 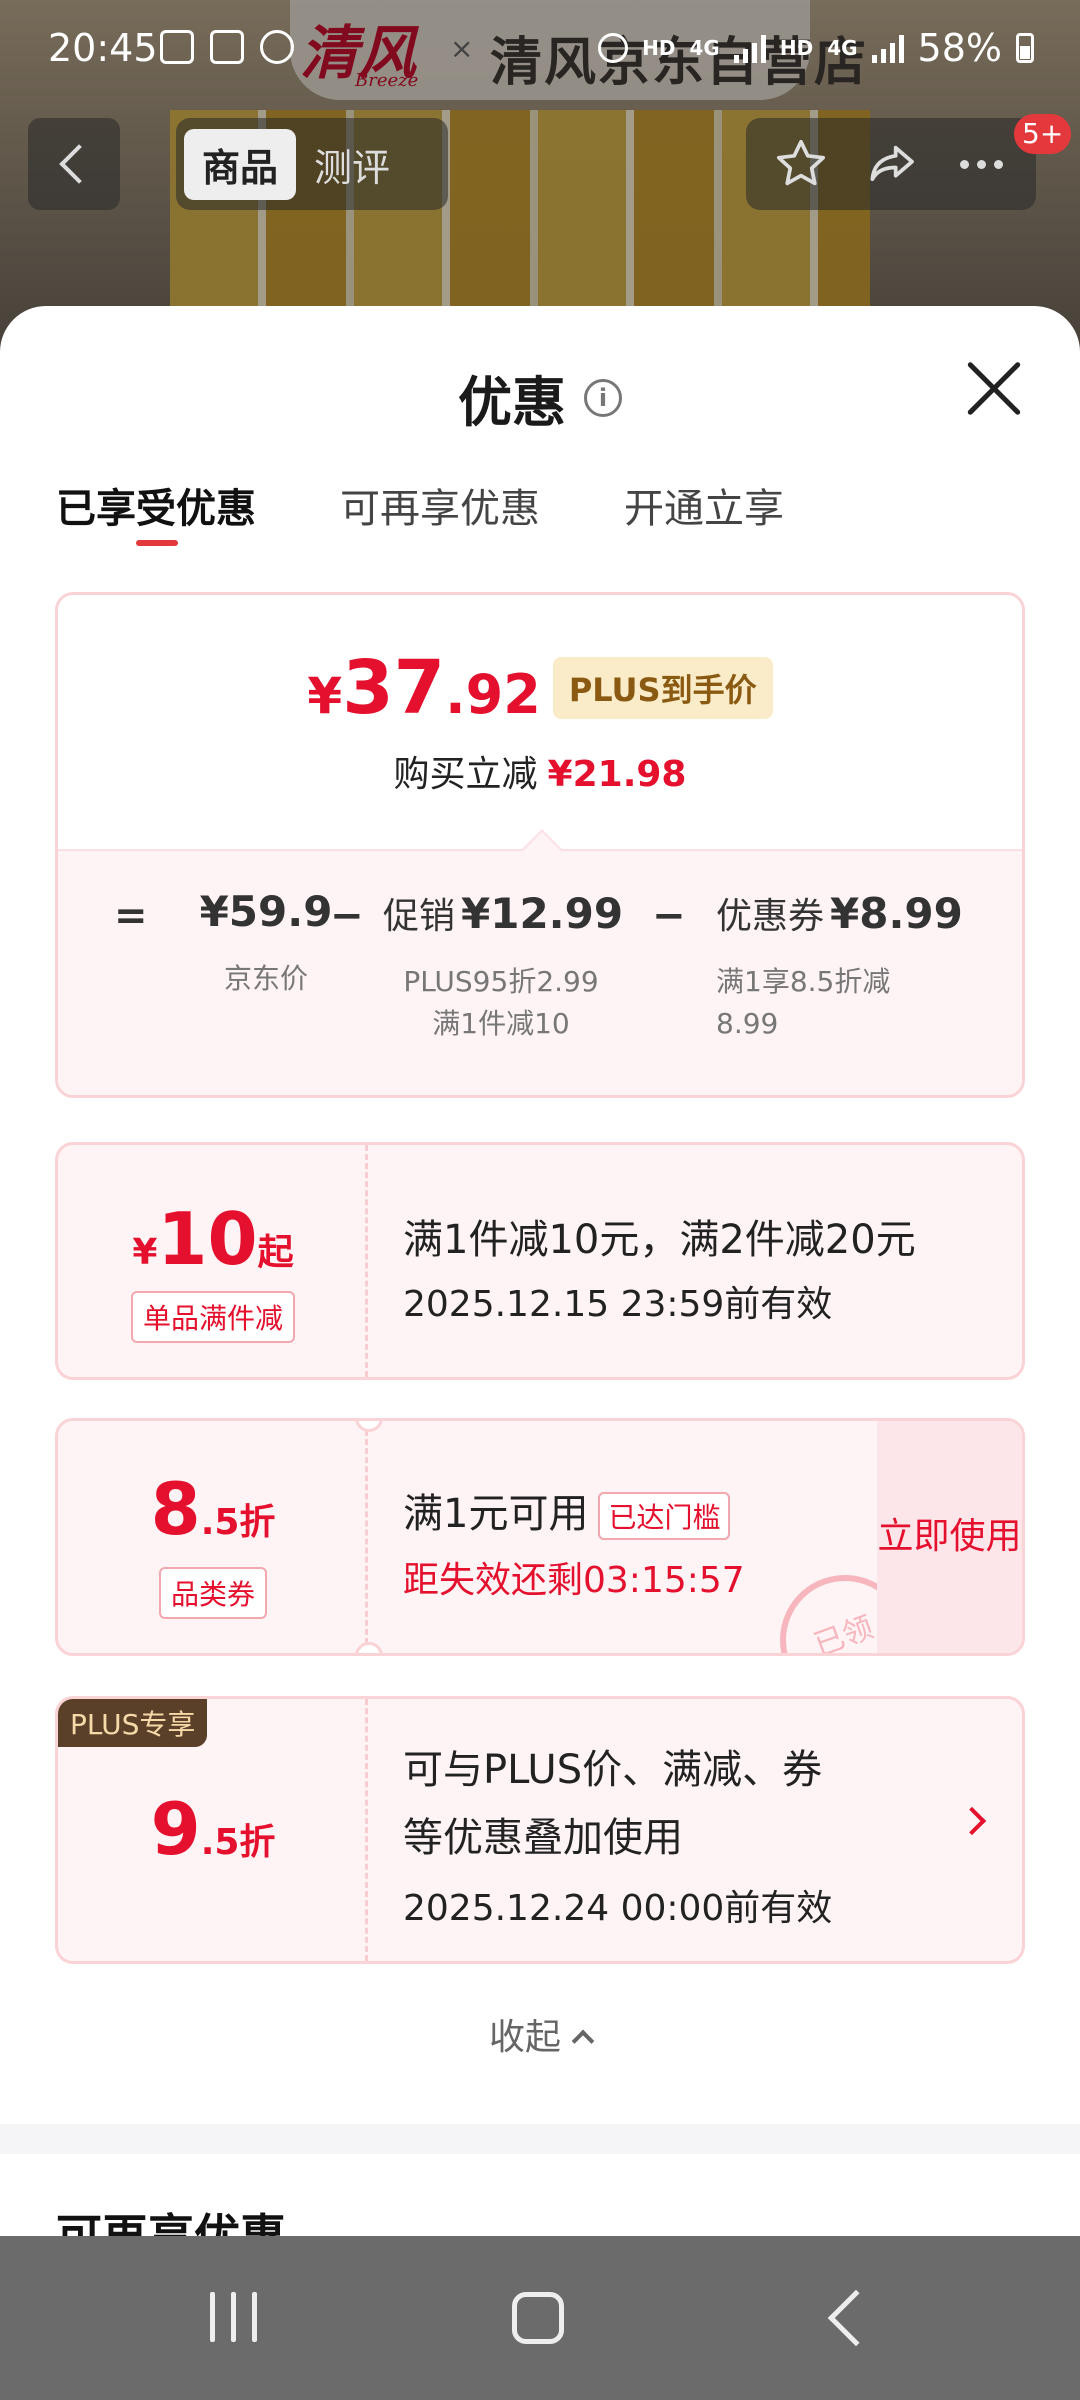 I want to click on coupon-amount: 10, so click(x=207, y=1239).